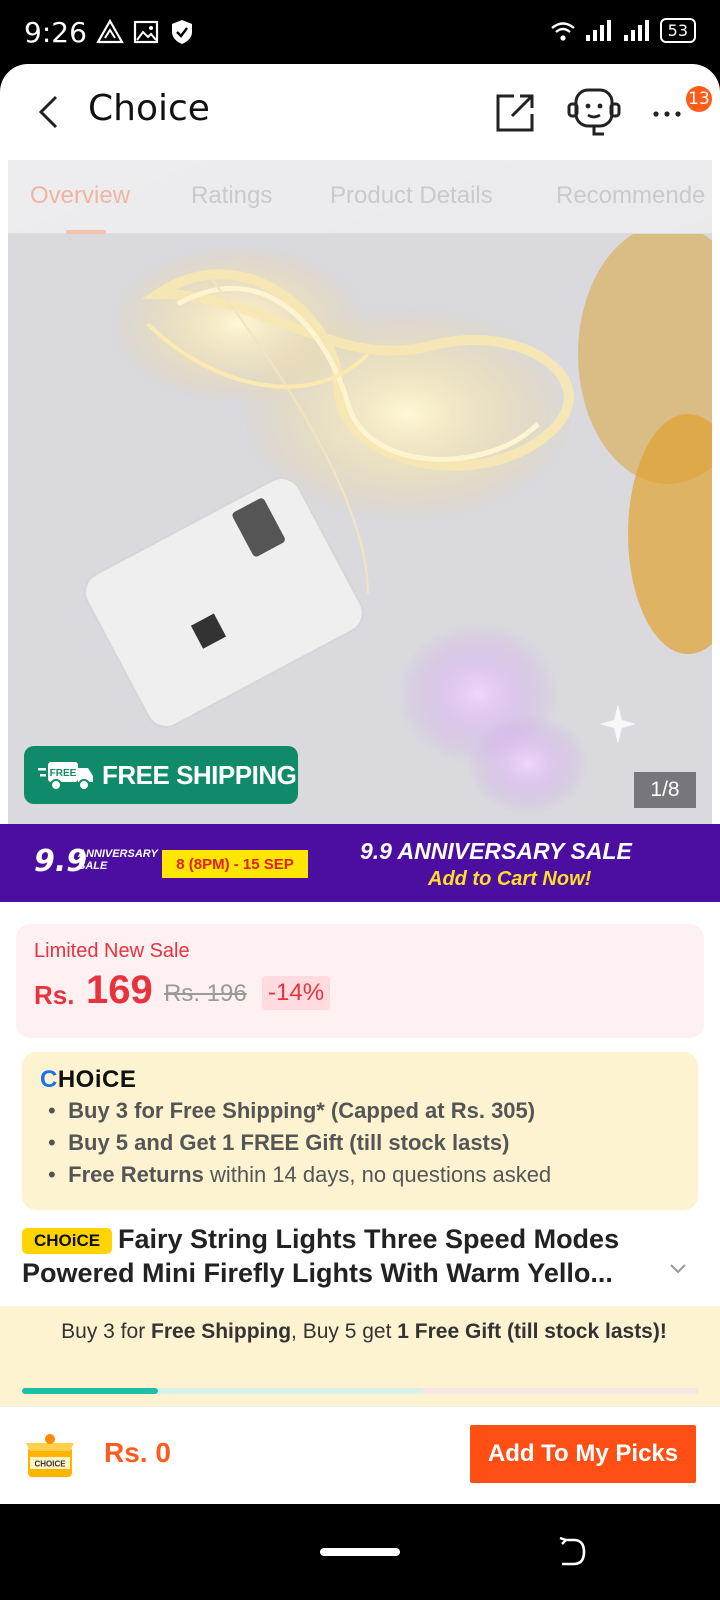  Describe the element at coordinates (678, 1268) in the screenshot. I see `chevron-down-icon` at that location.